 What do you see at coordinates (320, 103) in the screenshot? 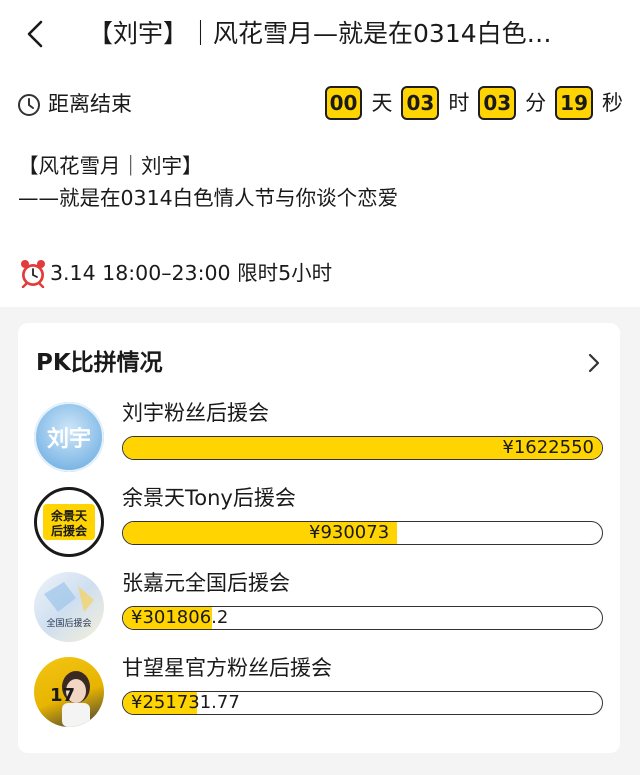
I see `countdown-bar: 距离结束 00 天 03 时 03 分 19 秒` at bounding box center [320, 103].